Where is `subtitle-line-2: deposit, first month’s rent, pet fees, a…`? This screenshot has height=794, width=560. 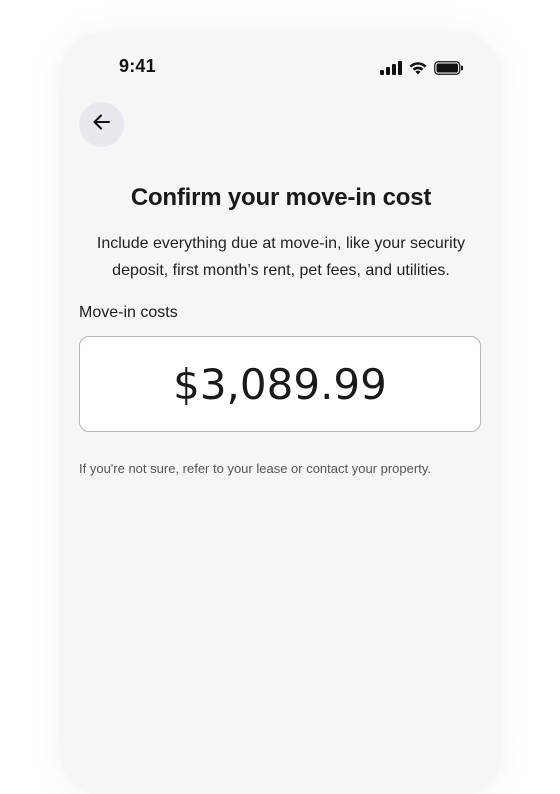 subtitle-line-2: deposit, first month’s rent, pet fees, a… is located at coordinates (281, 270).